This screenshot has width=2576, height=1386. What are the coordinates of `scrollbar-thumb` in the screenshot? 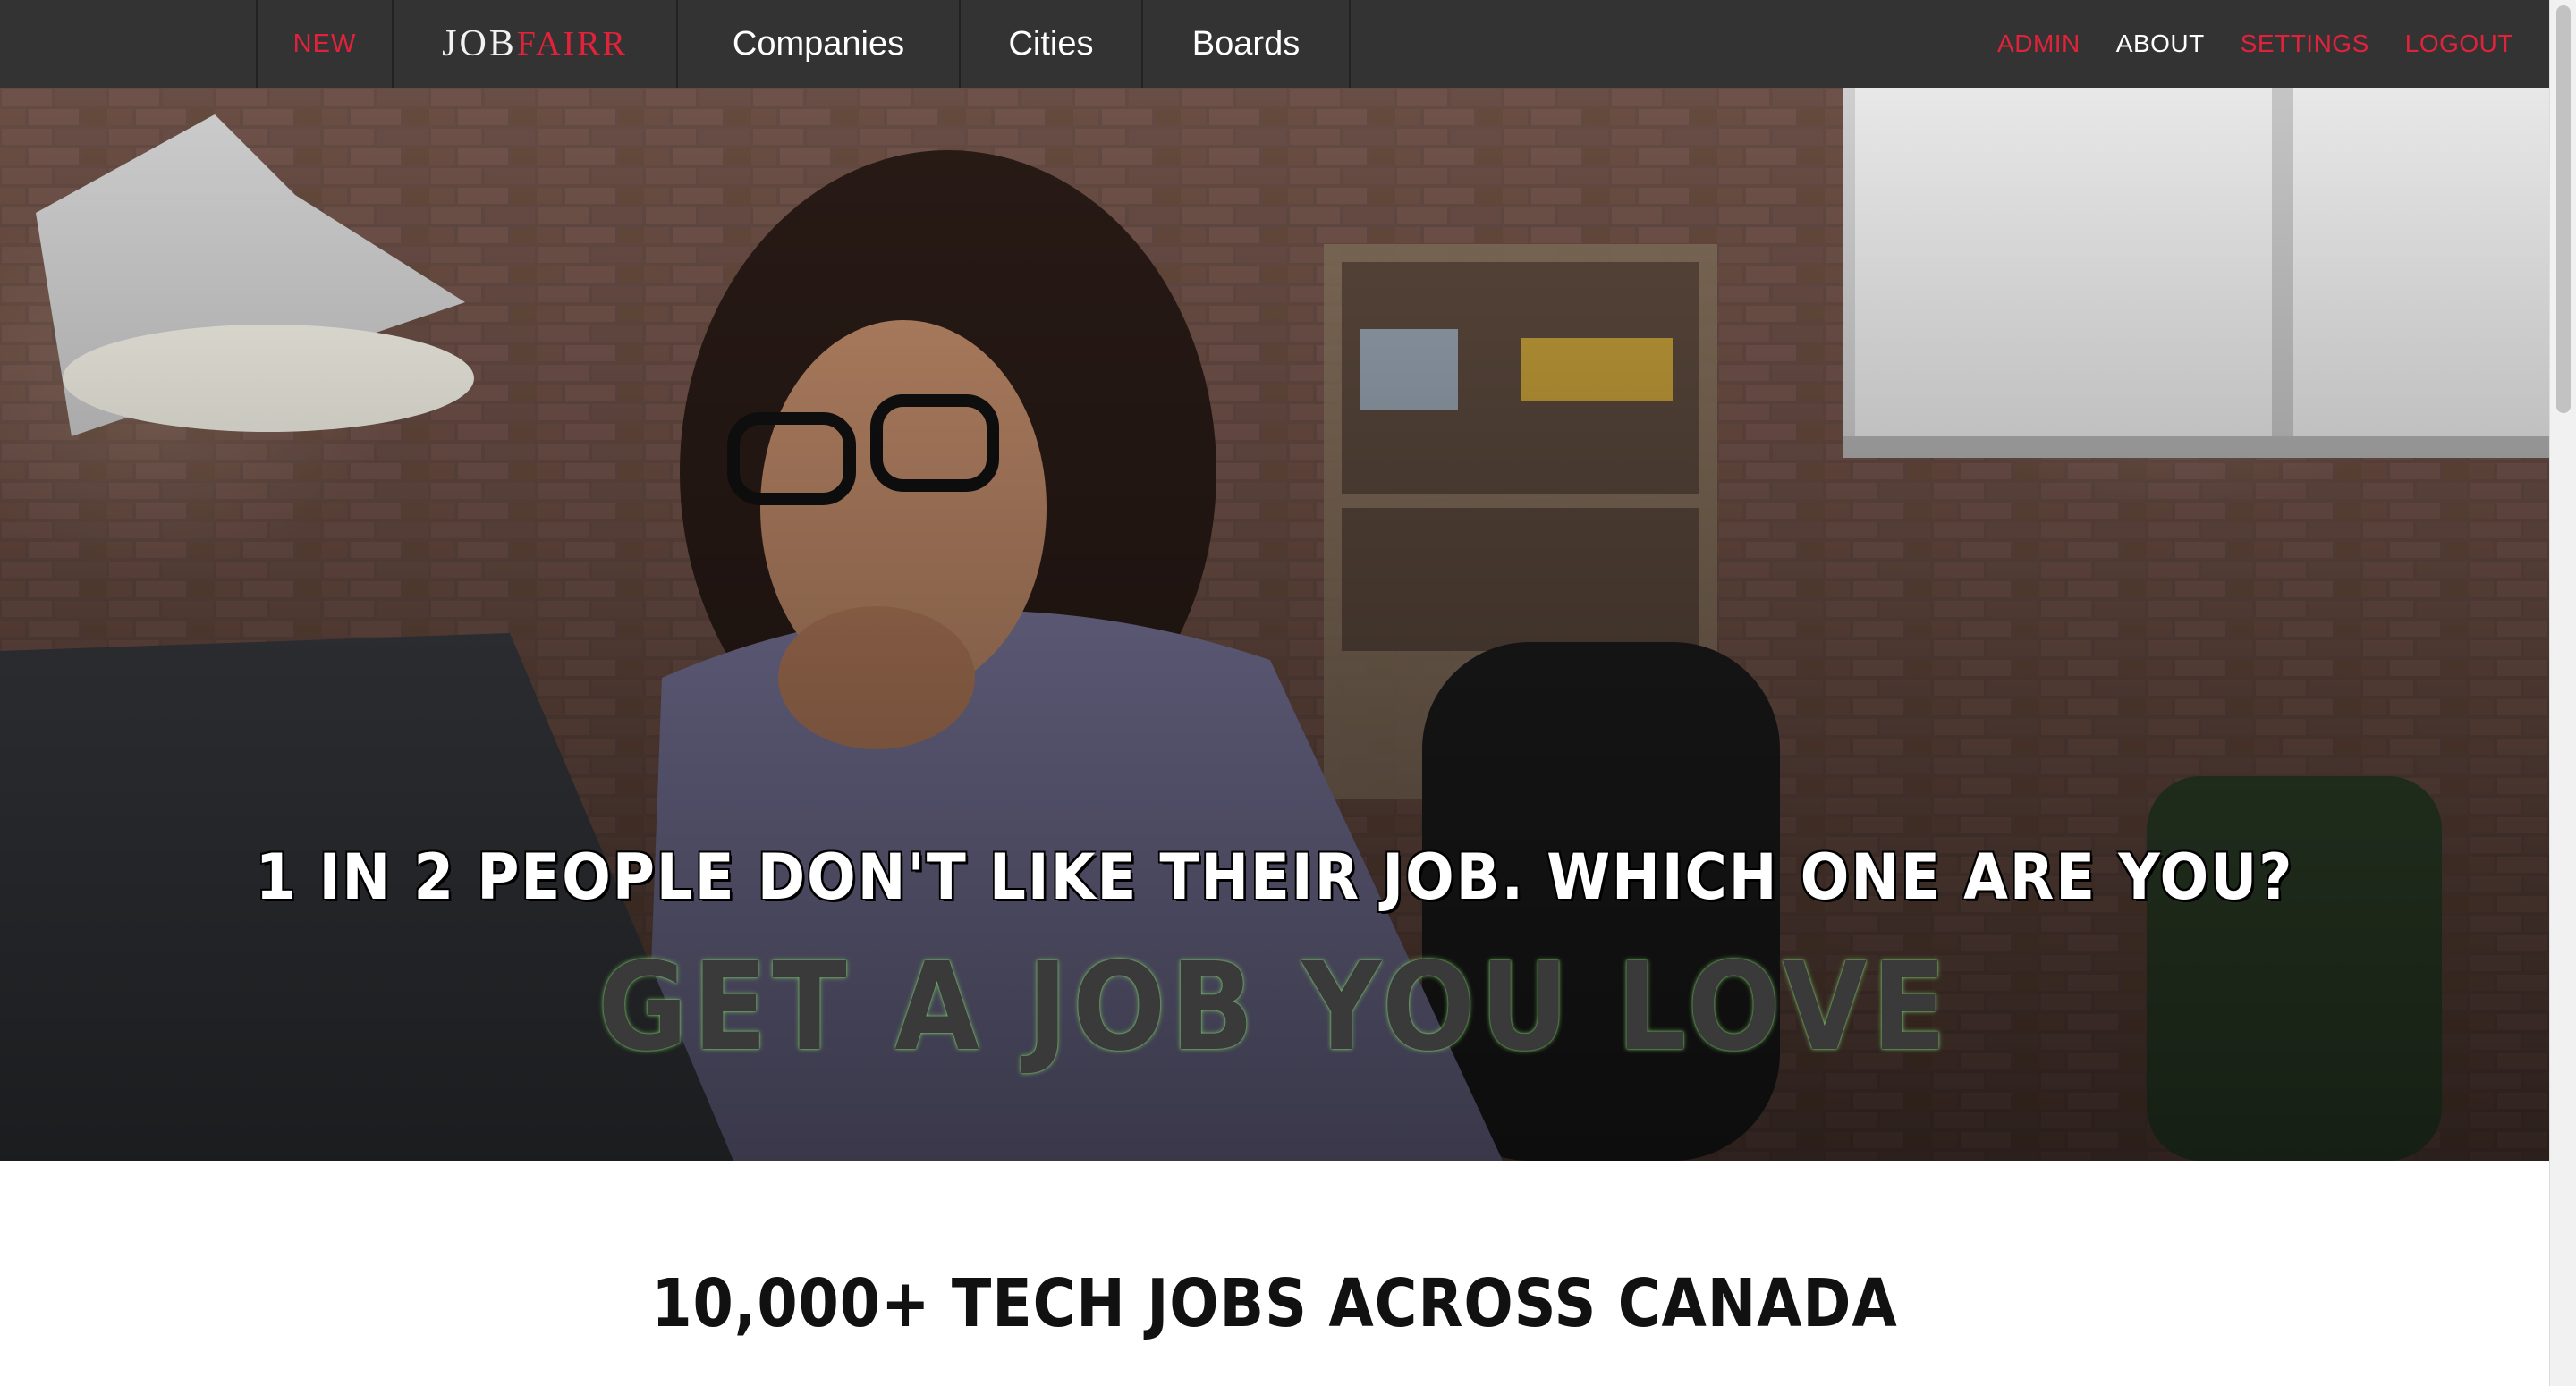 It's located at (2563, 209).